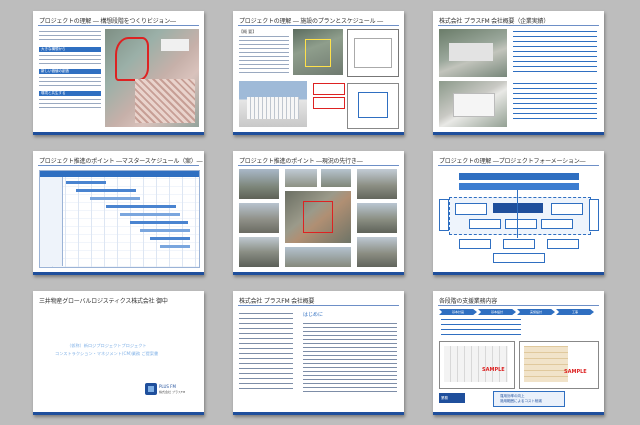 The width and height of the screenshot is (640, 425). Describe the element at coordinates (559, 365) in the screenshot. I see `floor-plan-right: SAMPLE` at that location.